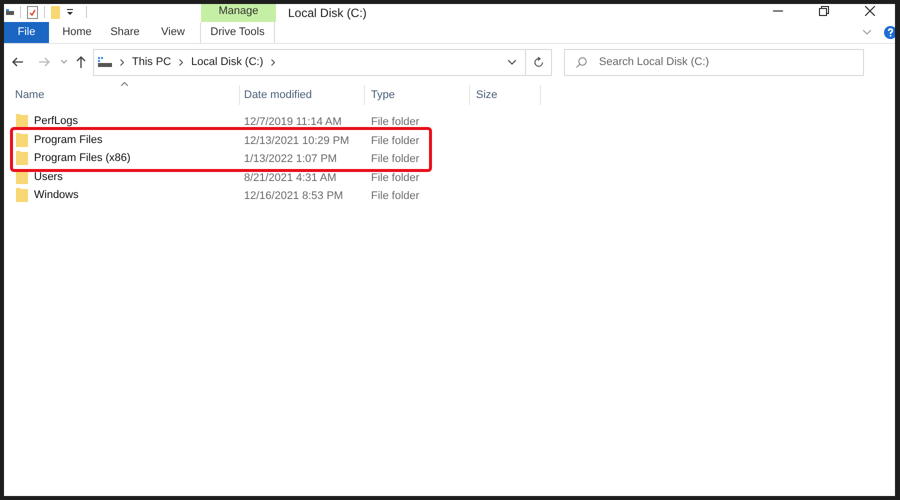 Image resolution: width=900 pixels, height=500 pixels. Describe the element at coordinates (68, 140) in the screenshot. I see `file-name: Program Files` at that location.